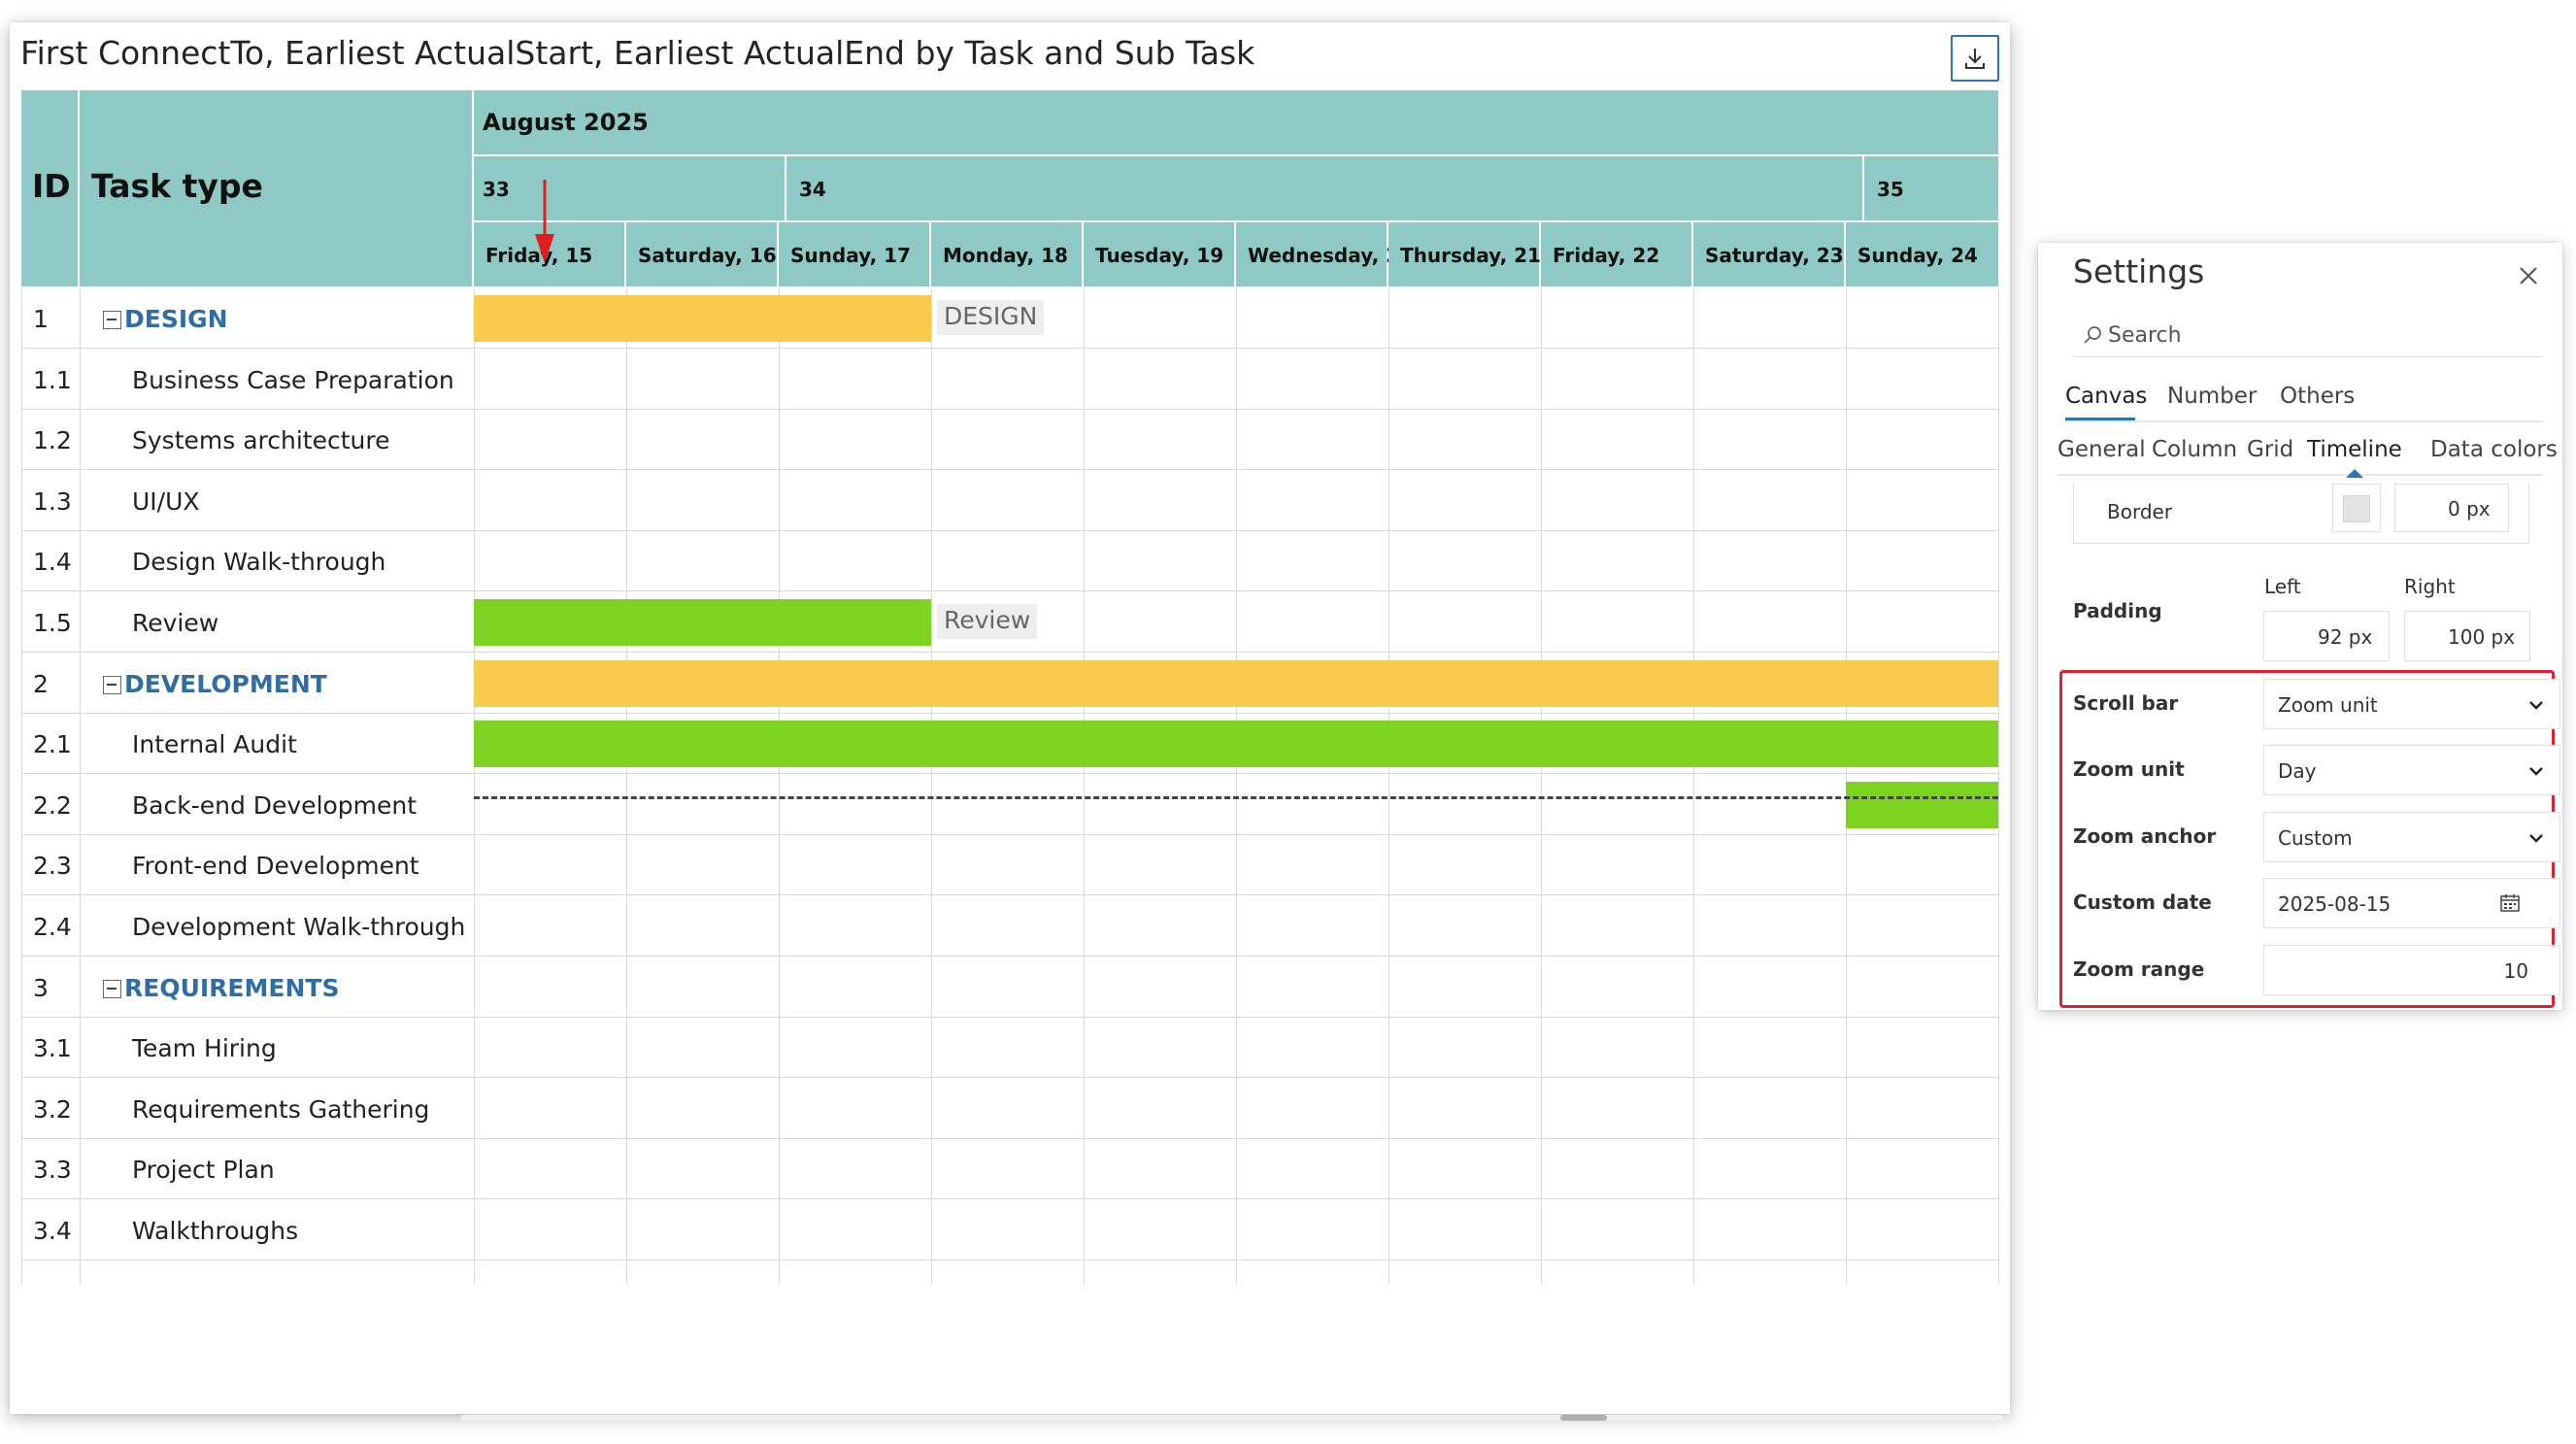 The height and width of the screenshot is (1444, 2576). What do you see at coordinates (2101, 449) in the screenshot?
I see `subtab-general: General` at bounding box center [2101, 449].